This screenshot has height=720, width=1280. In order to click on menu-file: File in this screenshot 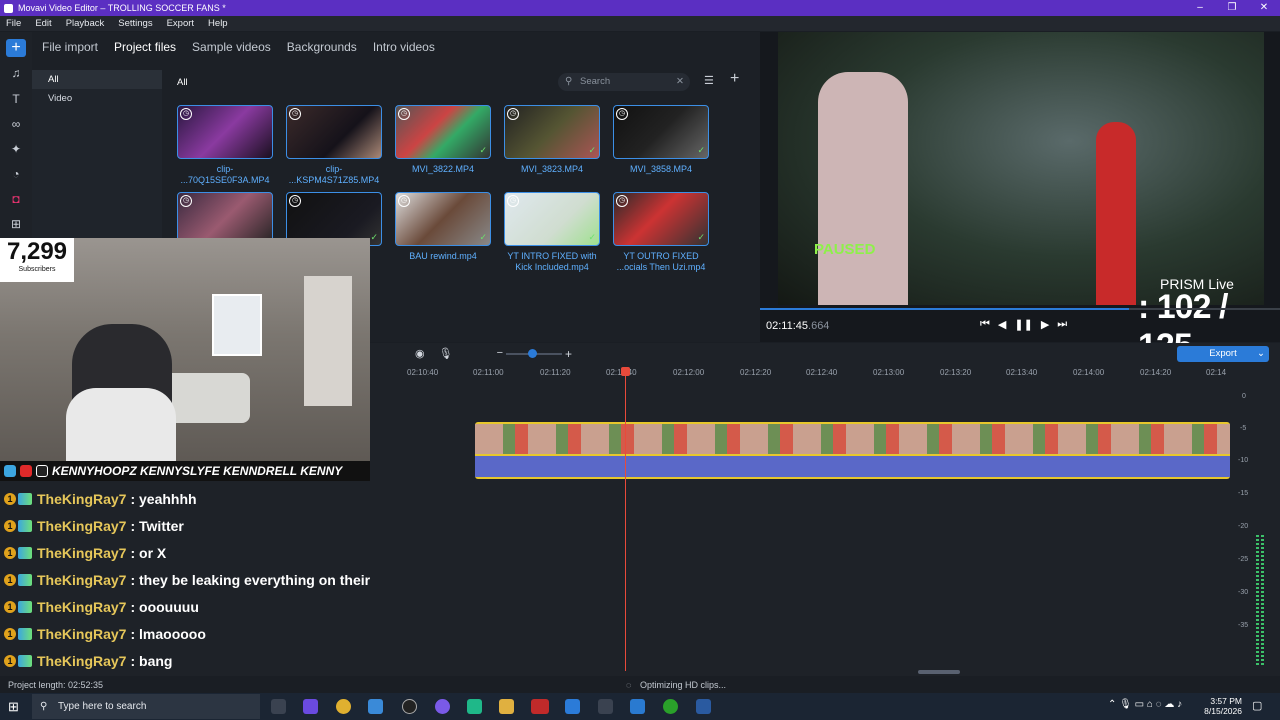, I will do `click(13, 23)`.